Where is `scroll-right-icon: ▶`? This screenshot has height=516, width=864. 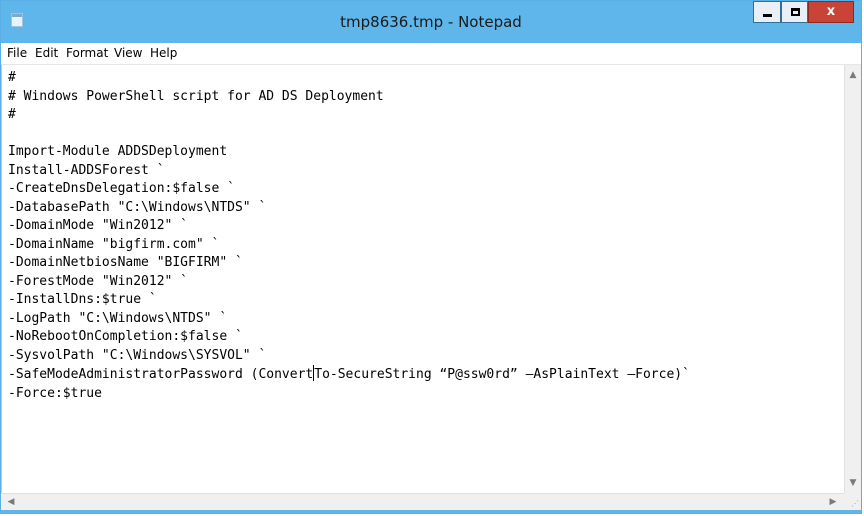
scroll-right-icon: ▶ is located at coordinates (833, 502).